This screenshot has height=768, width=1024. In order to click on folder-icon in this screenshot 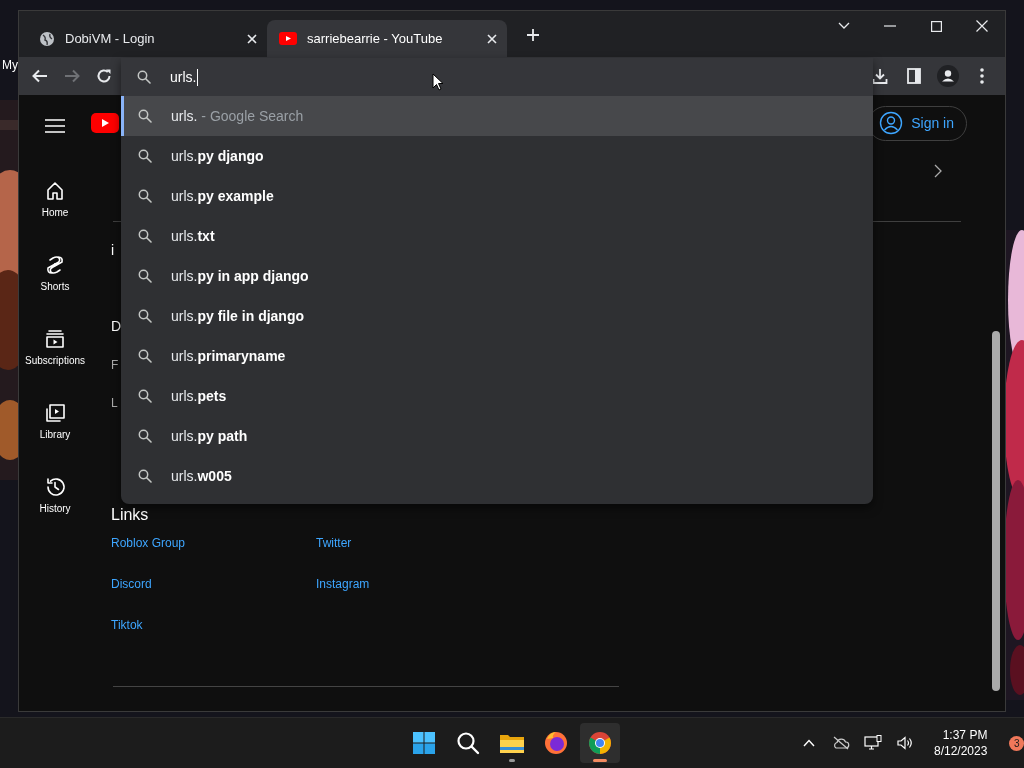, I will do `click(512, 743)`.